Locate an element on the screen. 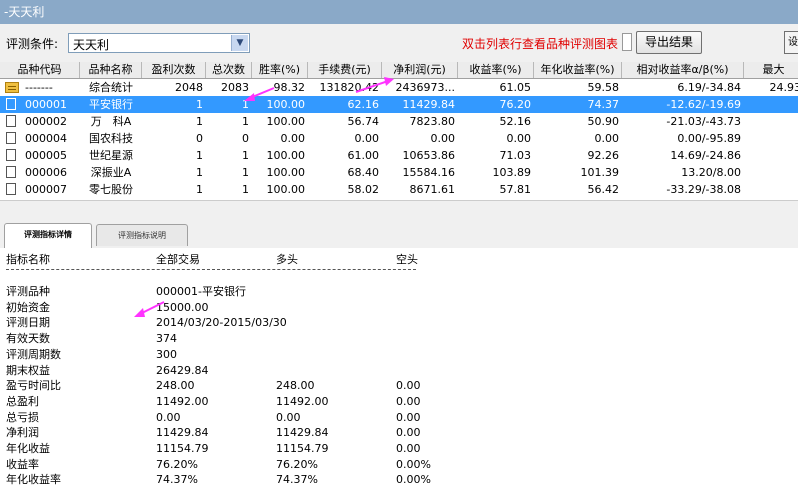 This screenshot has height=495, width=798. metric-long: 11154.79 is located at coordinates (302, 448).